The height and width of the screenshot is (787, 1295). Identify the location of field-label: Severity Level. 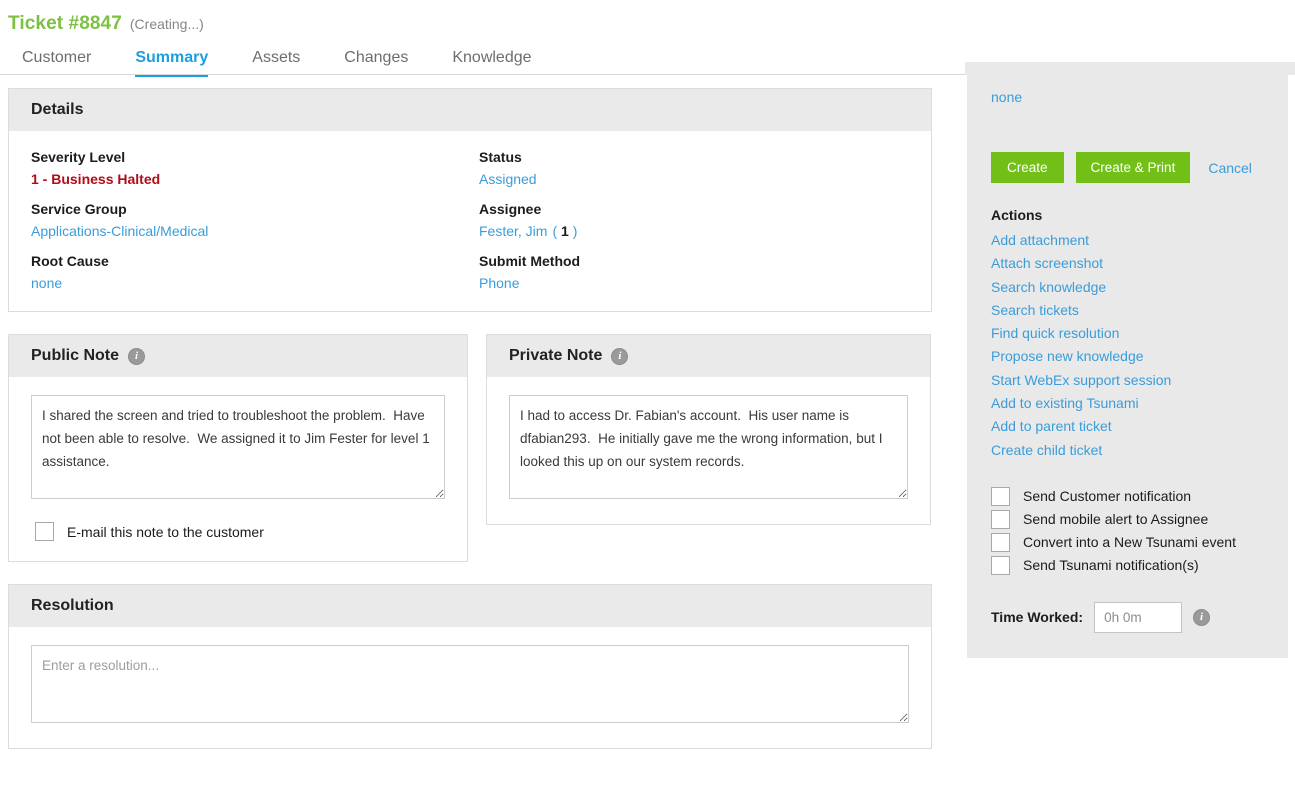
(78, 157).